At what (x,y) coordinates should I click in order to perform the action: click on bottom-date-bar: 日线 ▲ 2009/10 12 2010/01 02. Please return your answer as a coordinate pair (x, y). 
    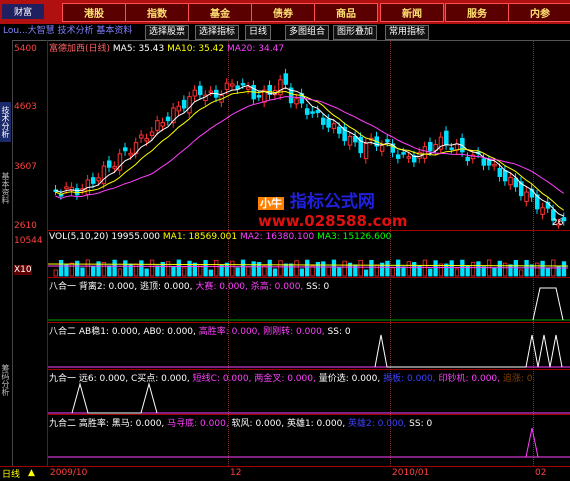
    Looking at the image, I should click on (285, 473).